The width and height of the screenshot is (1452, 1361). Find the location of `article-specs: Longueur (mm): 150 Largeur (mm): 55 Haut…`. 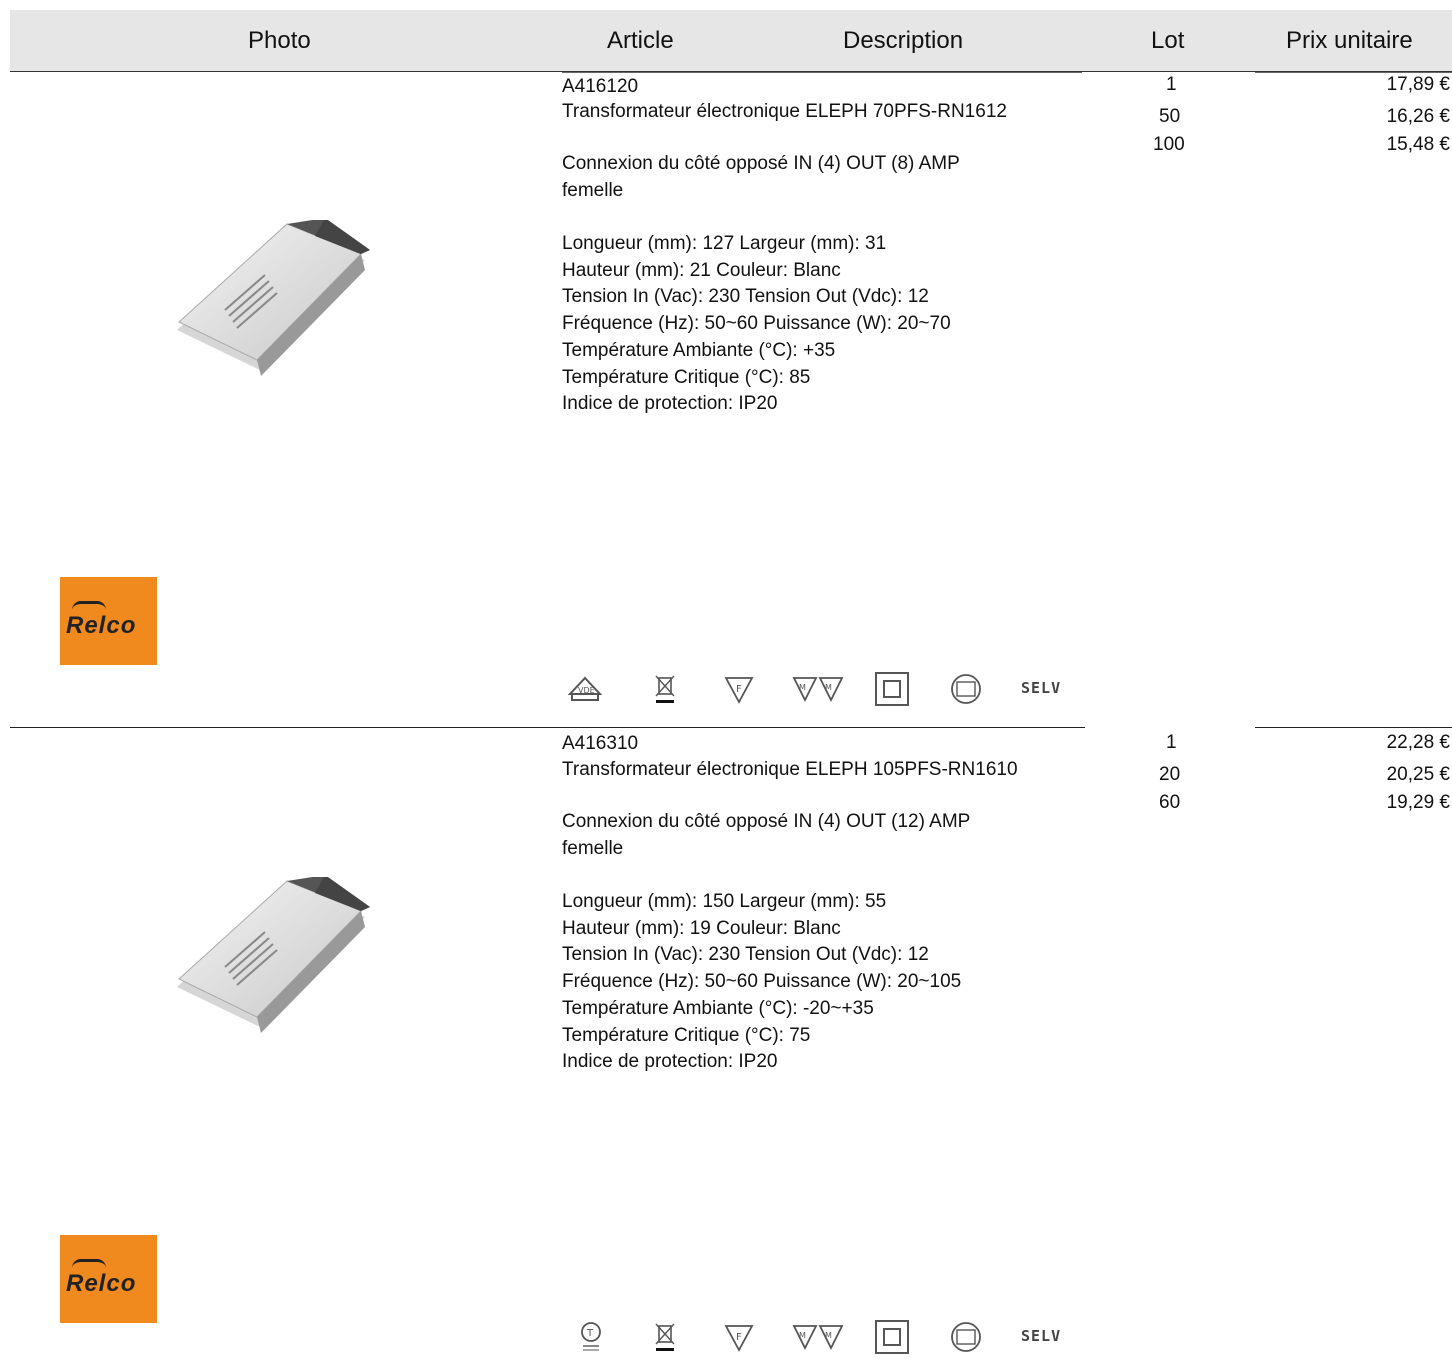

article-specs: Longueur (mm): 150 Largeur (mm): 55 Haut… is located at coordinates (762, 982).